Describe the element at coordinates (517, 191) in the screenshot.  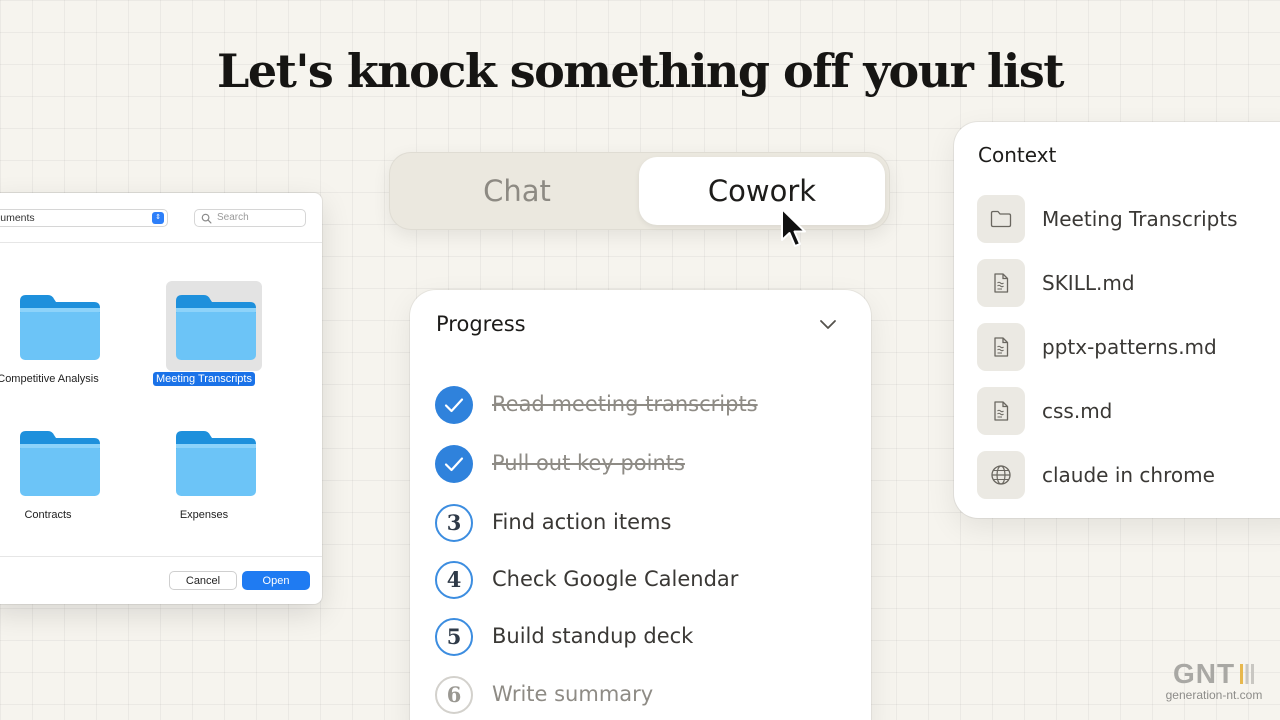
I see `tab-chat: Chat` at that location.